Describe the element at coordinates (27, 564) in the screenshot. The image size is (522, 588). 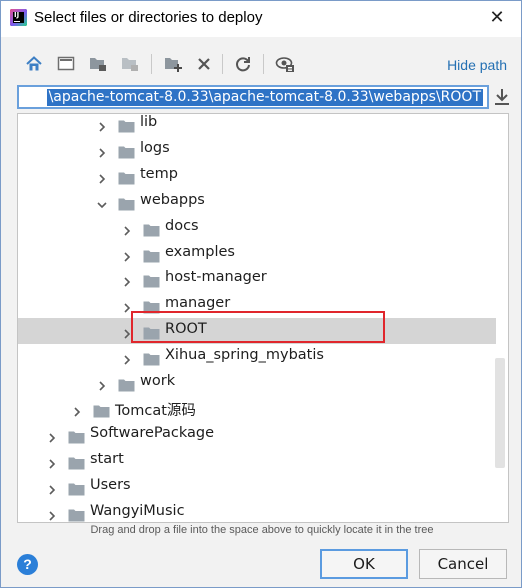
I see `help-button: ?` at that location.